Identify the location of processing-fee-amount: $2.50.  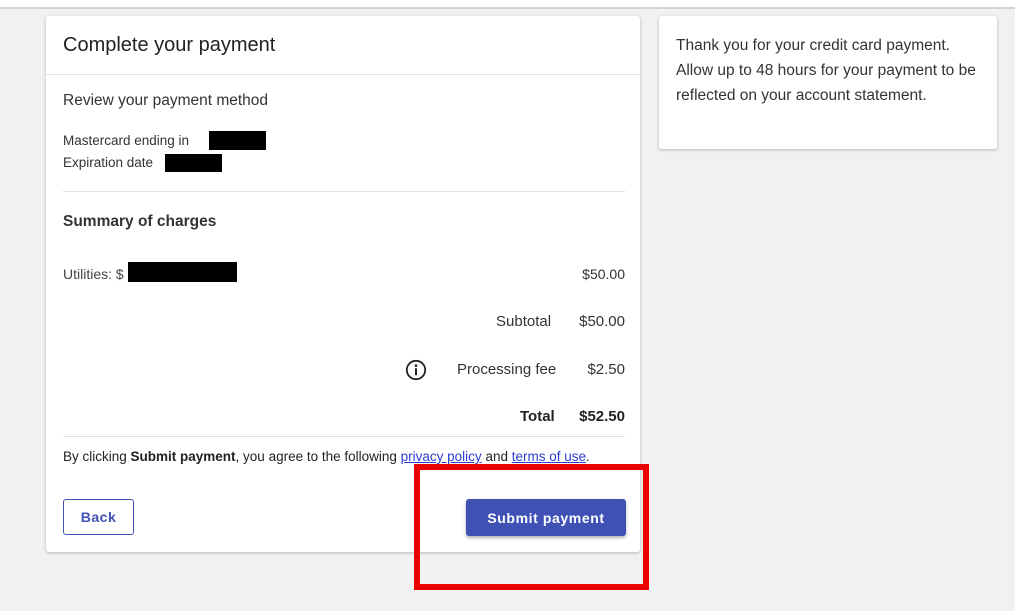
(606, 369).